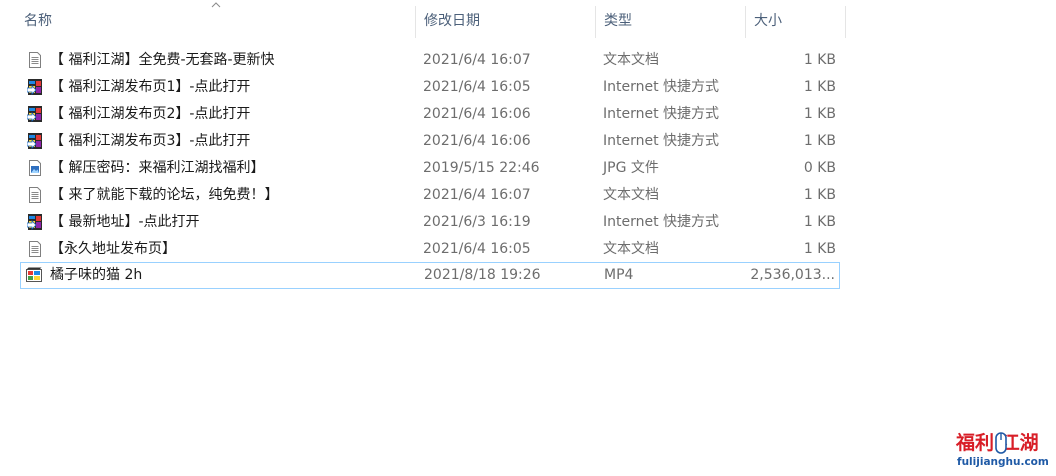 The width and height of the screenshot is (1056, 476). I want to click on file-name: 【永久地址发布页】, so click(113, 249).